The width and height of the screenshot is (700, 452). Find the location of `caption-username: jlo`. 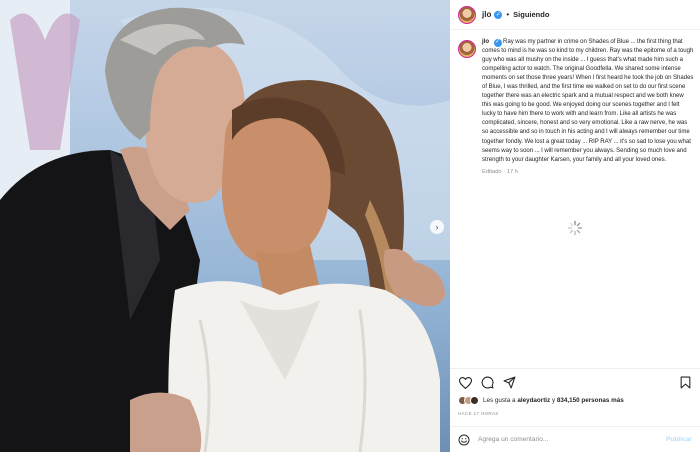

caption-username: jlo is located at coordinates (485, 42).